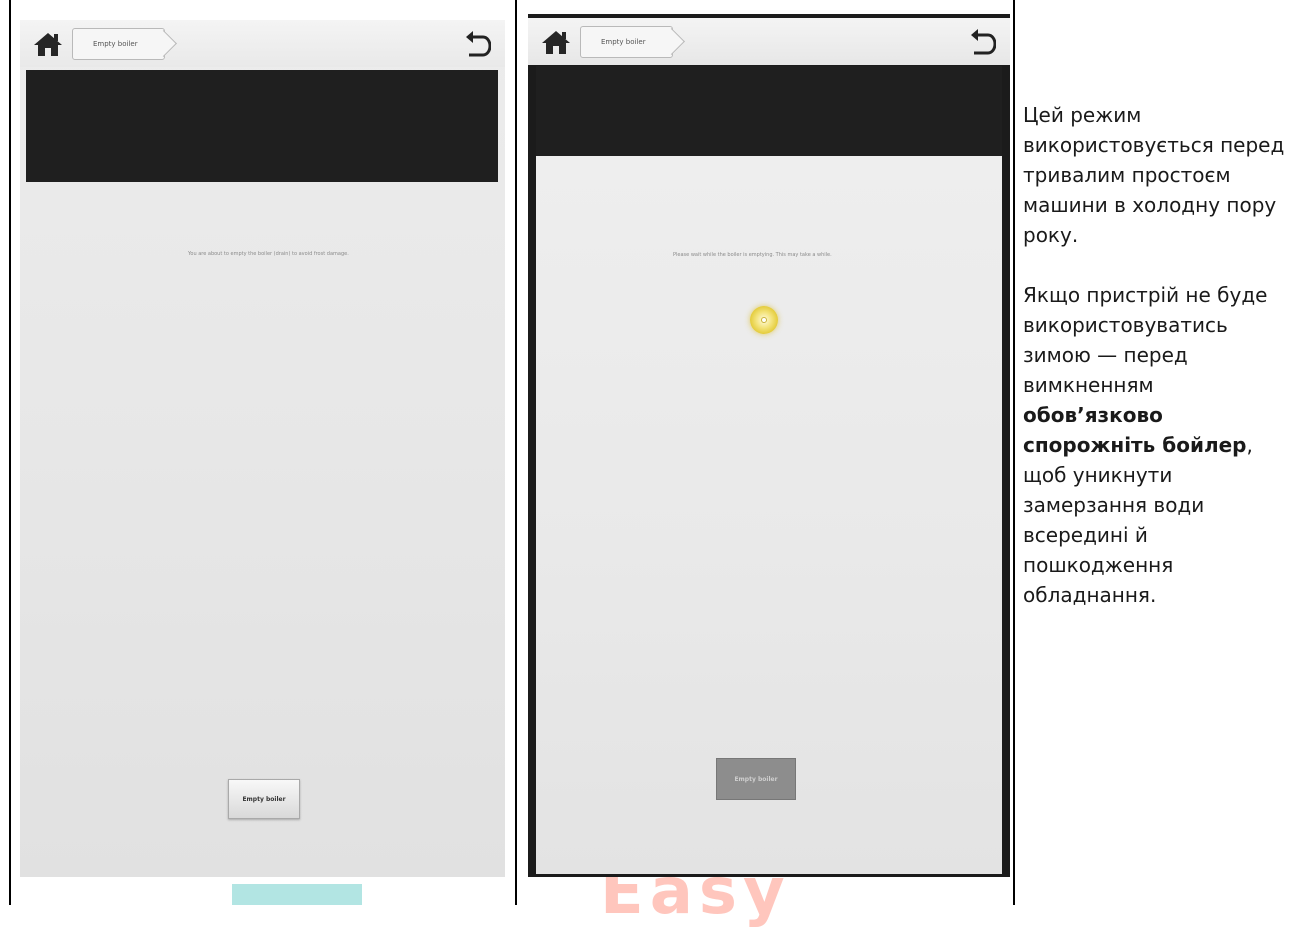 Image resolution: width=1296 pixels, height=929 pixels. What do you see at coordinates (297, 894) in the screenshot?
I see `watermark-teal-bar` at bounding box center [297, 894].